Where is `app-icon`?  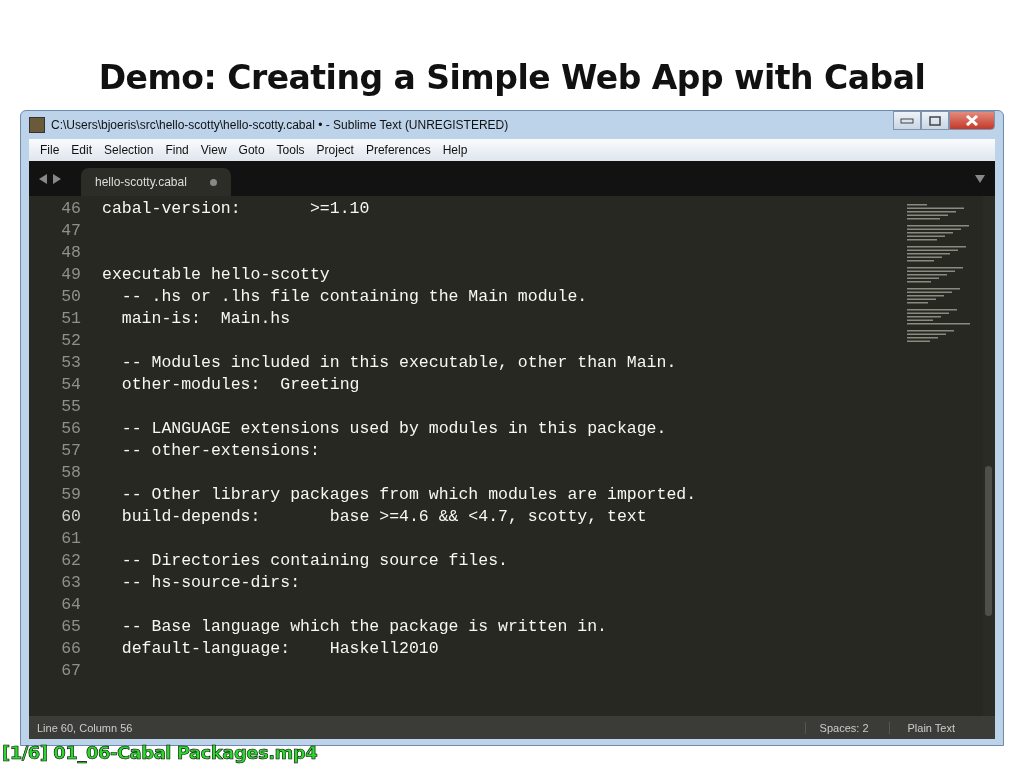 app-icon is located at coordinates (37, 125).